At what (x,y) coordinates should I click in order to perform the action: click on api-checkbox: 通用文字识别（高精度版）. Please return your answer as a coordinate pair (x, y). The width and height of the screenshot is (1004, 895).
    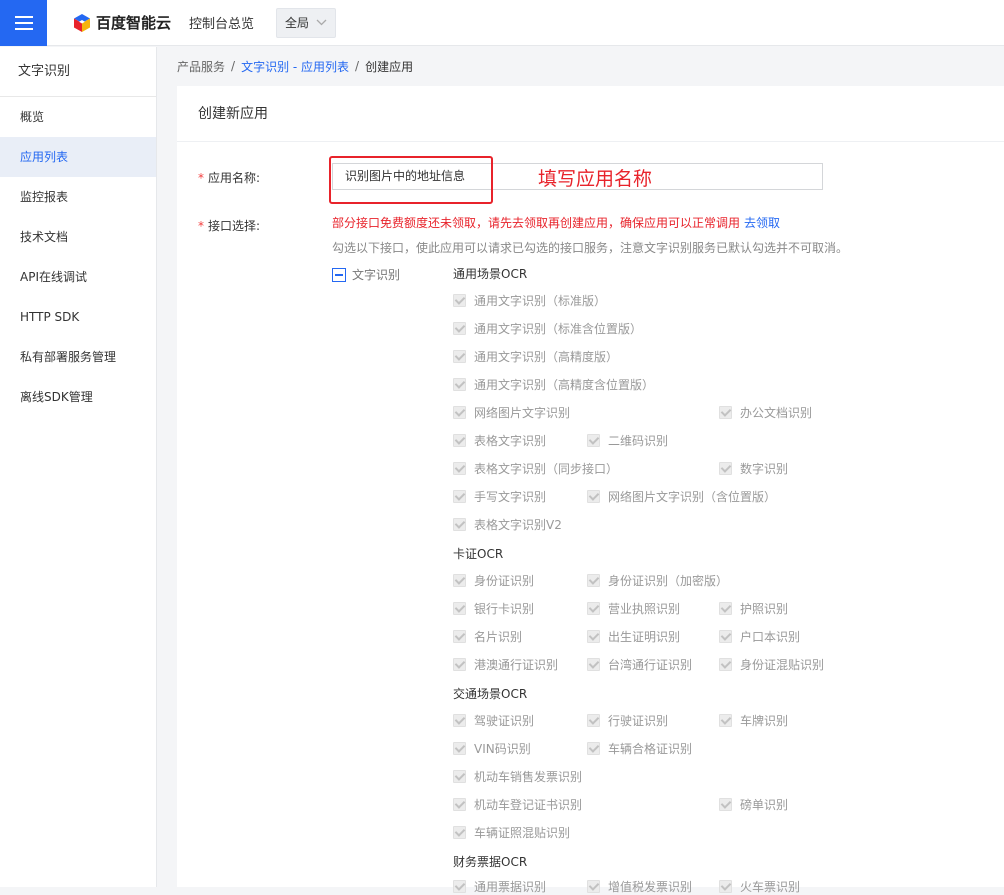
    Looking at the image, I should click on (535, 356).